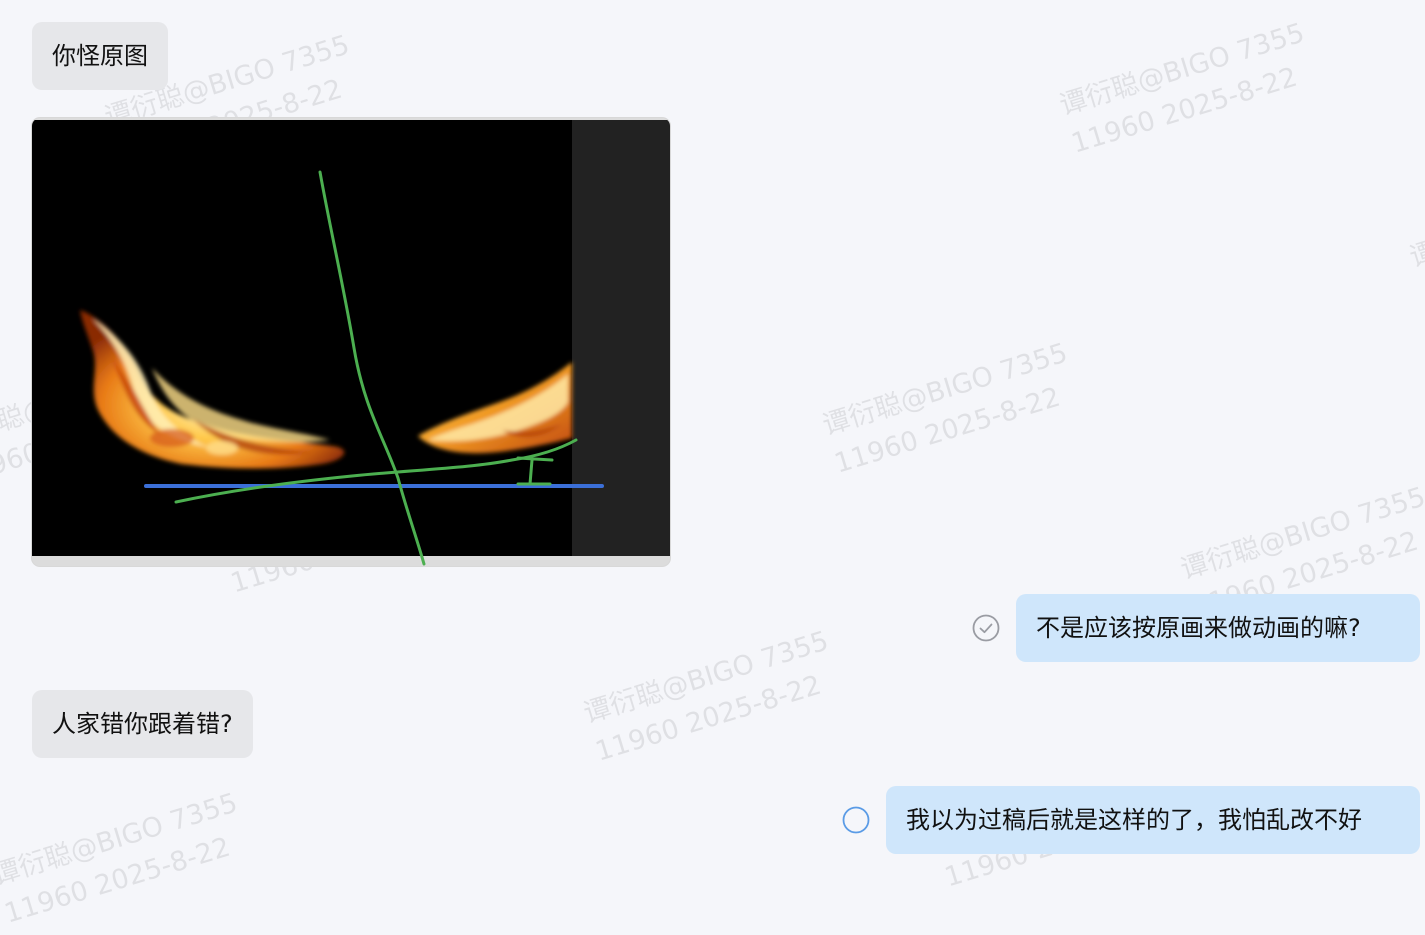 The image size is (1425, 935). I want to click on message-text: 我以为过稿后就是这样的了，我怕乱改不好, so click(1134, 820).